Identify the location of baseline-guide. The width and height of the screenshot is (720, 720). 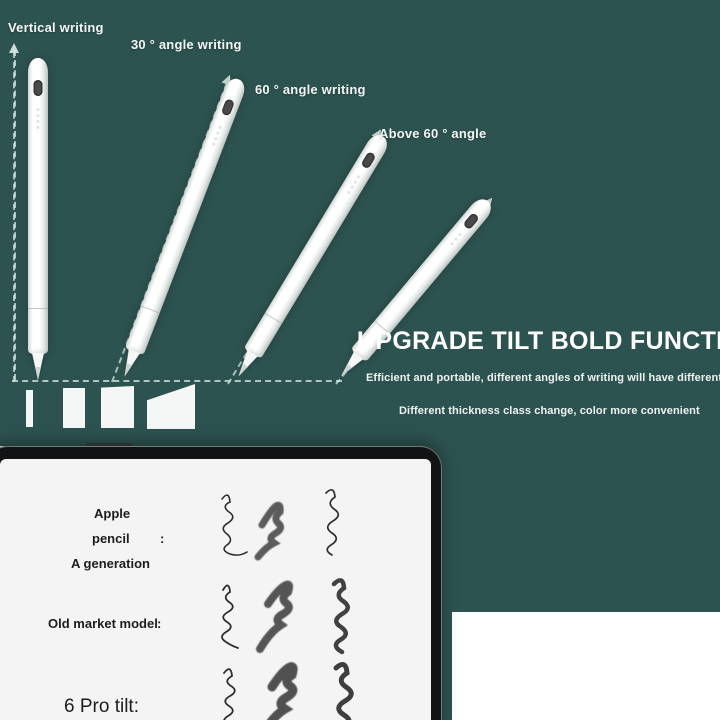
(177, 381).